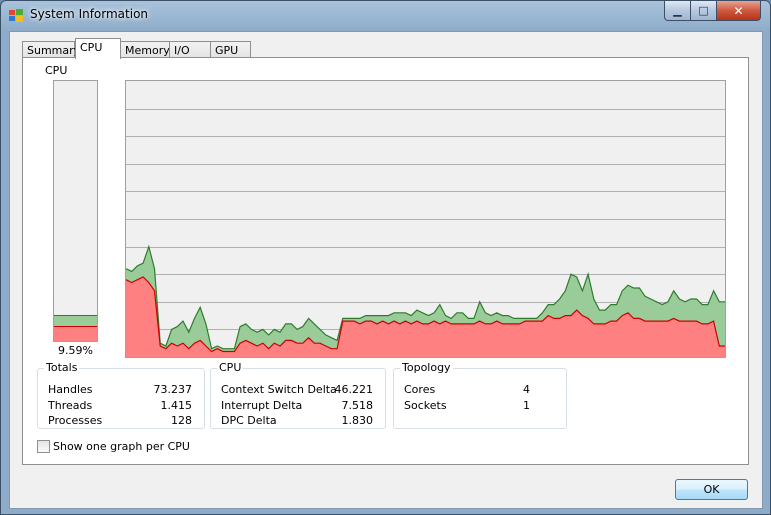  I want to click on interrupt-delta-value: 7.518, so click(357, 405).